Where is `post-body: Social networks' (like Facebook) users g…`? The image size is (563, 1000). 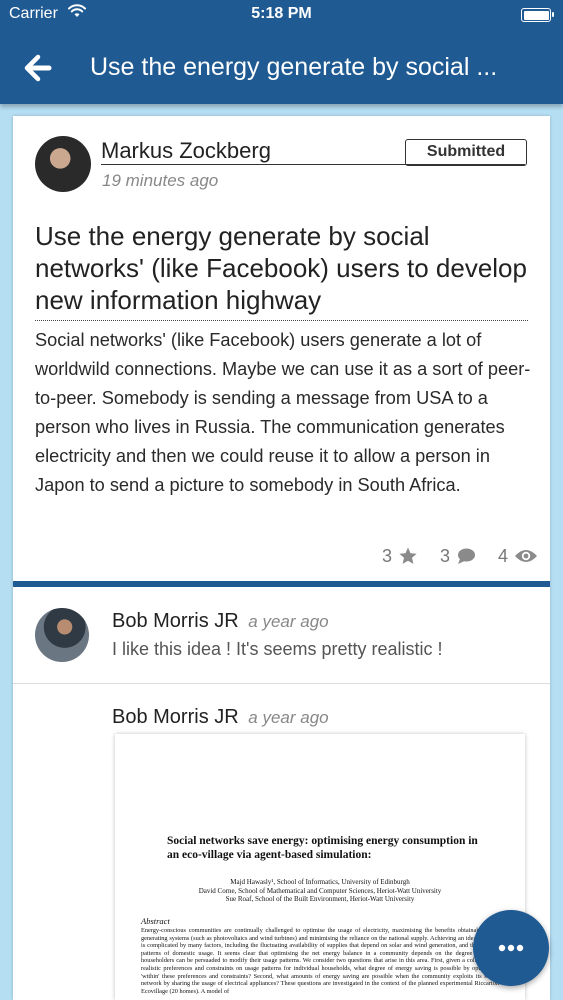 post-body: Social networks' (like Facebook) users g… is located at coordinates (283, 412).